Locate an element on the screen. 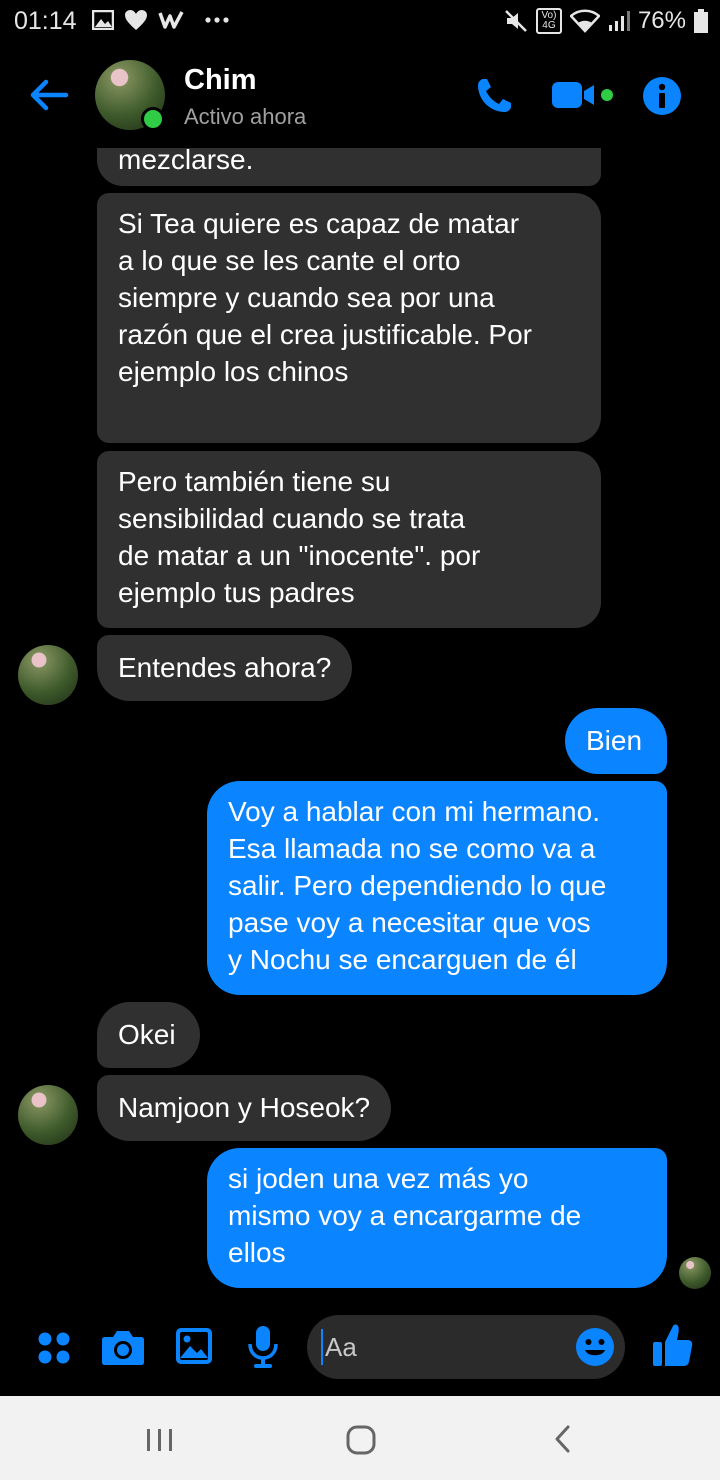 The height and width of the screenshot is (1480, 720). seen-receipt-avatar is located at coordinates (695, 1273).